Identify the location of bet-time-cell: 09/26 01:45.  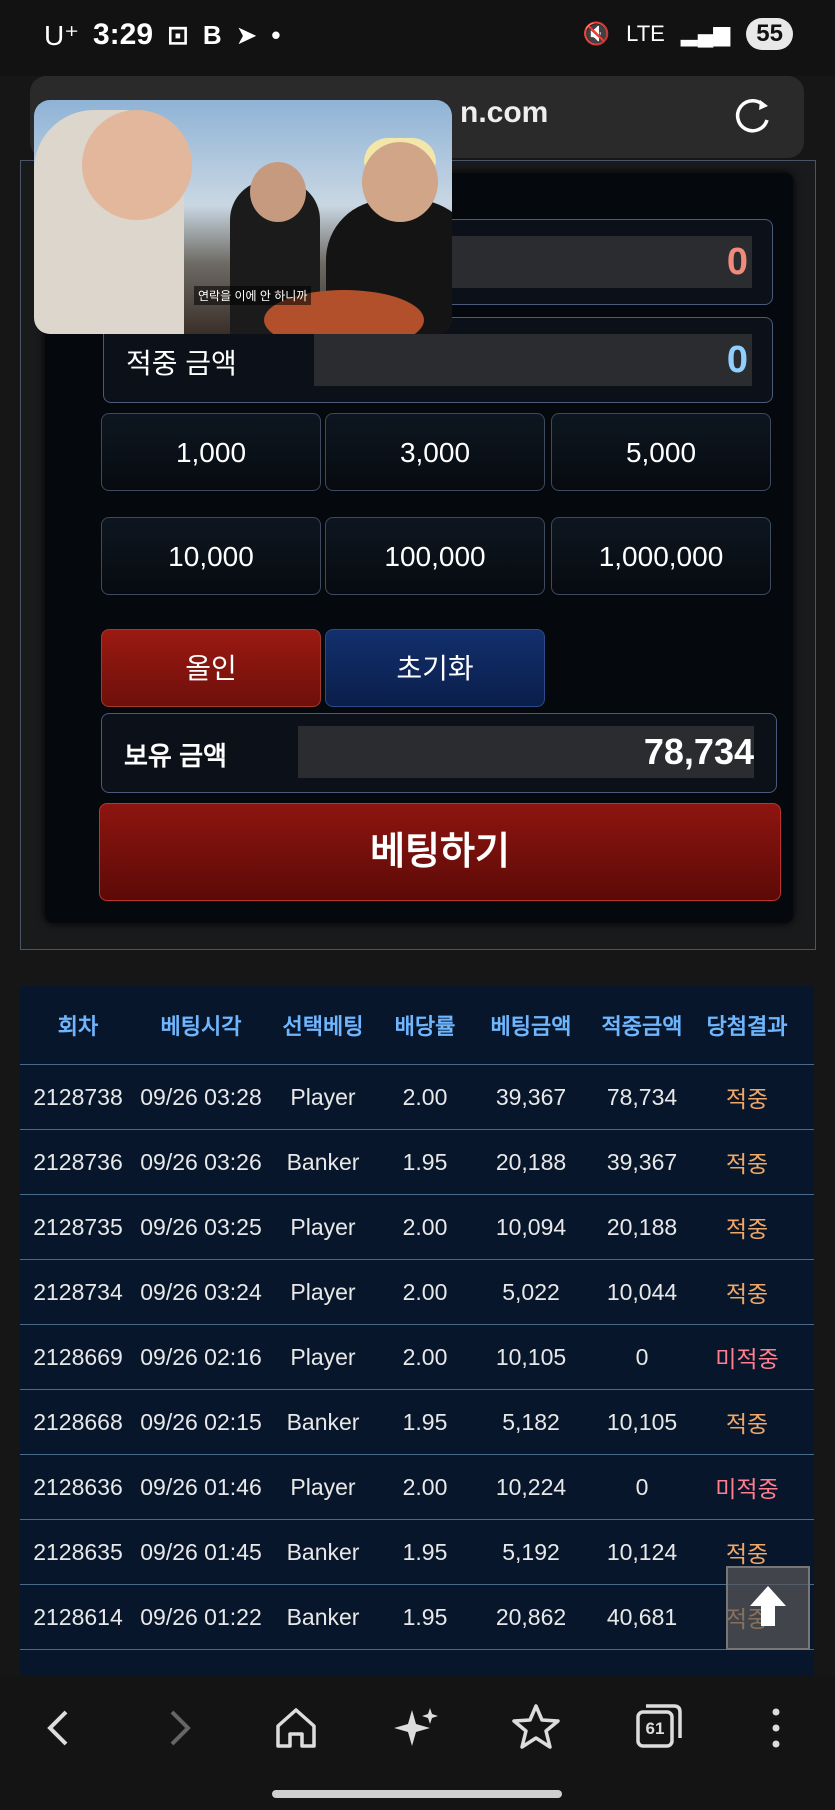
(201, 1551).